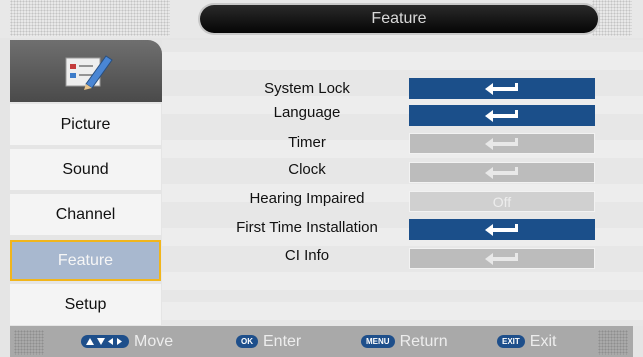 This screenshot has width=643, height=357. What do you see at coordinates (526, 341) in the screenshot?
I see `exit-hint: EXIT Exit` at bounding box center [526, 341].